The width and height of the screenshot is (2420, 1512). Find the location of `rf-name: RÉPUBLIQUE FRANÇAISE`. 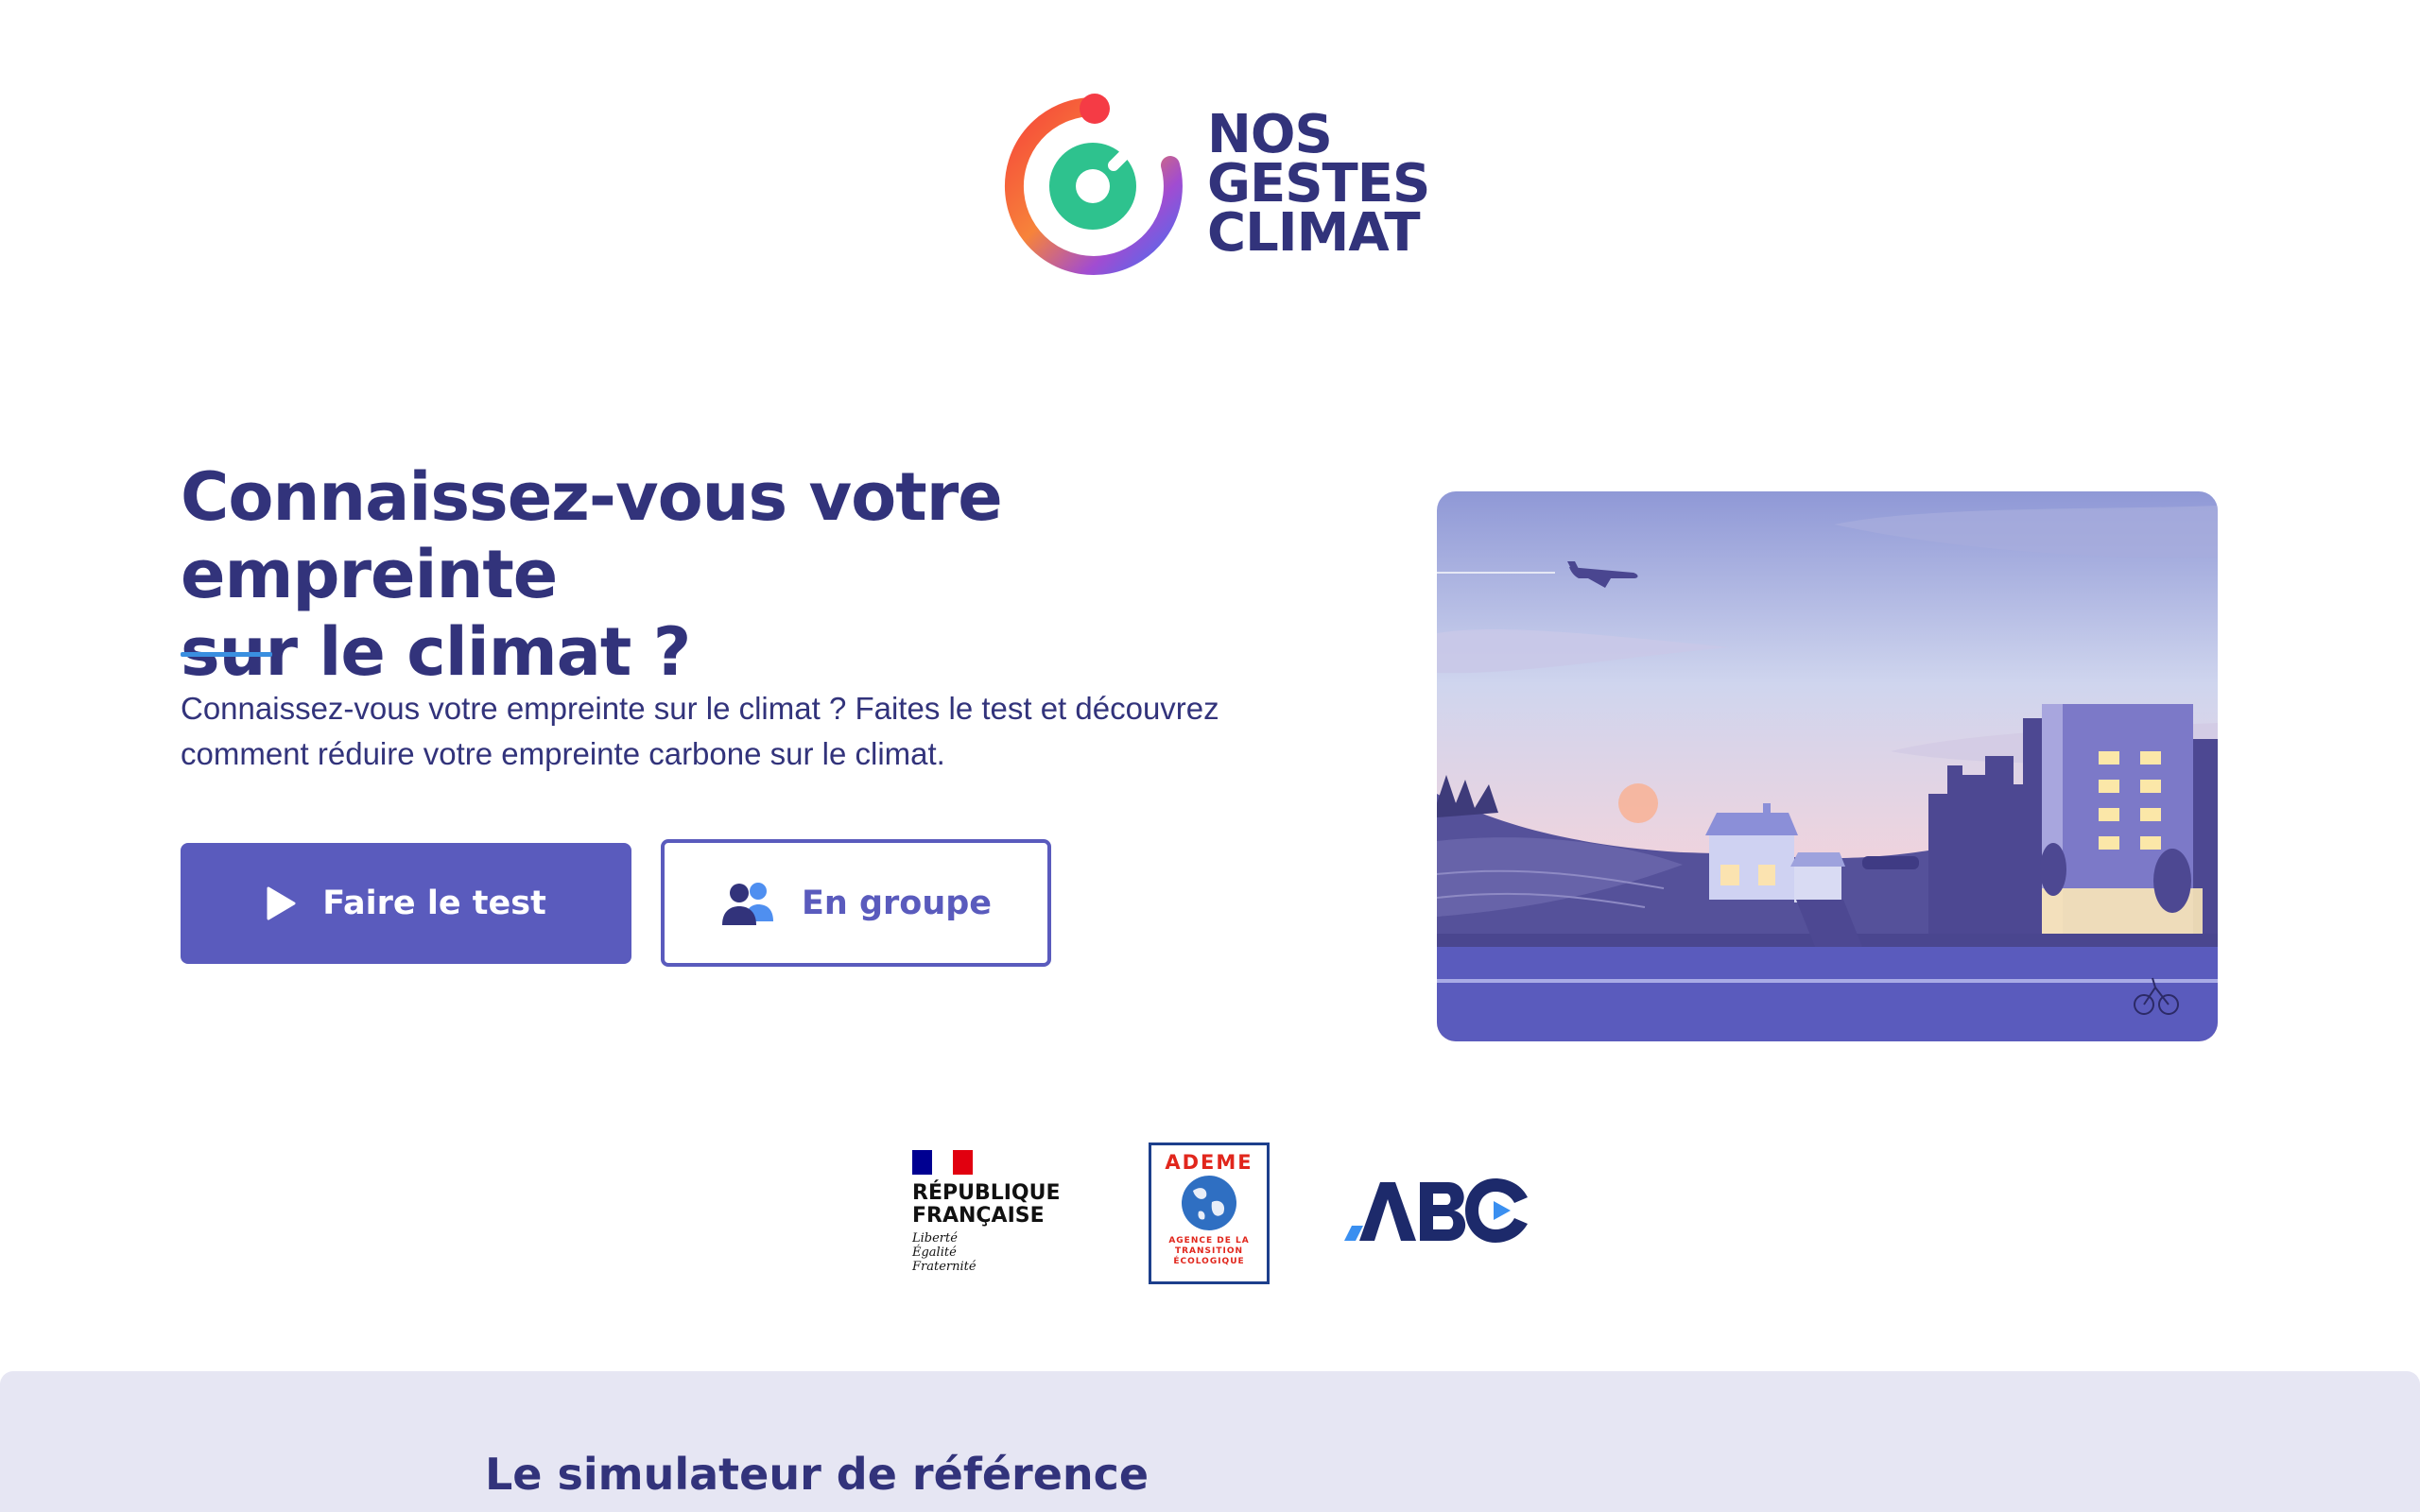

rf-name: RÉPUBLIQUE FRANÇAISE is located at coordinates (986, 1205).